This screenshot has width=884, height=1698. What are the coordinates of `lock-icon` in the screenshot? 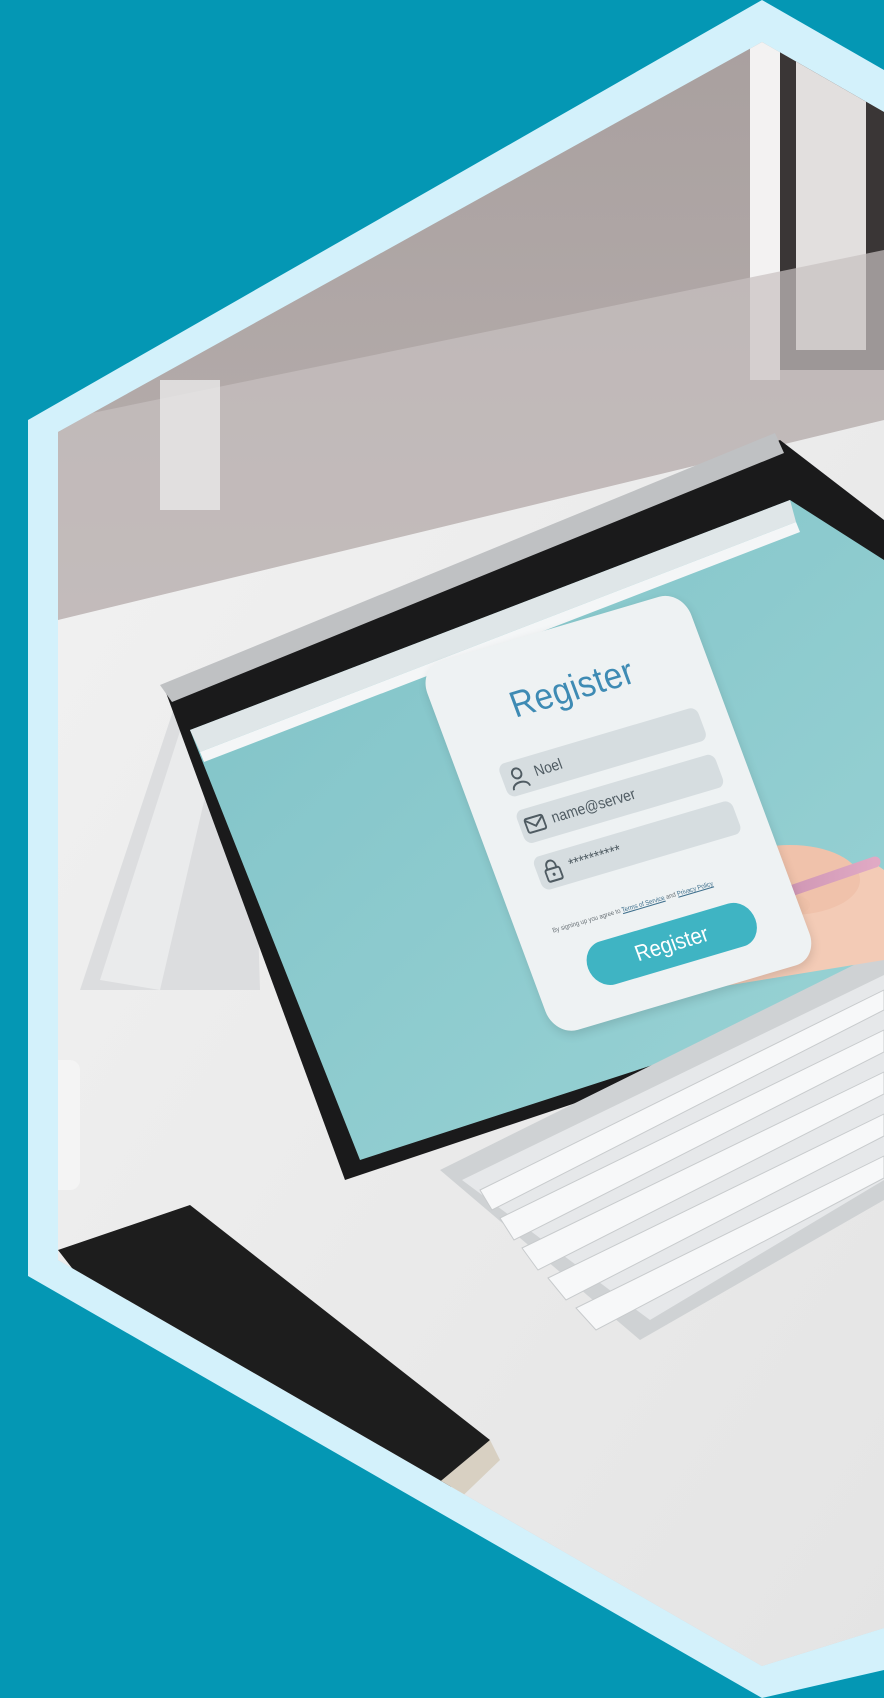 It's located at (554, 871).